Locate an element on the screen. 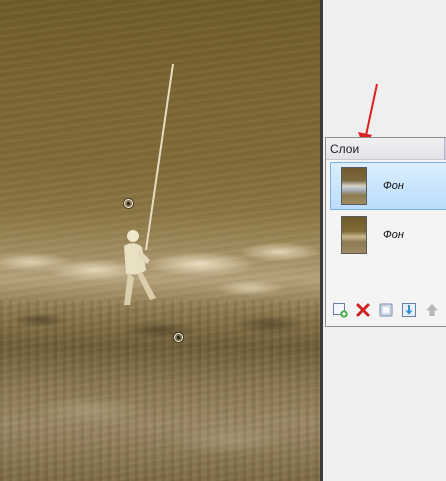 The width and height of the screenshot is (446, 481). fishing-rod is located at coordinates (159, 157).